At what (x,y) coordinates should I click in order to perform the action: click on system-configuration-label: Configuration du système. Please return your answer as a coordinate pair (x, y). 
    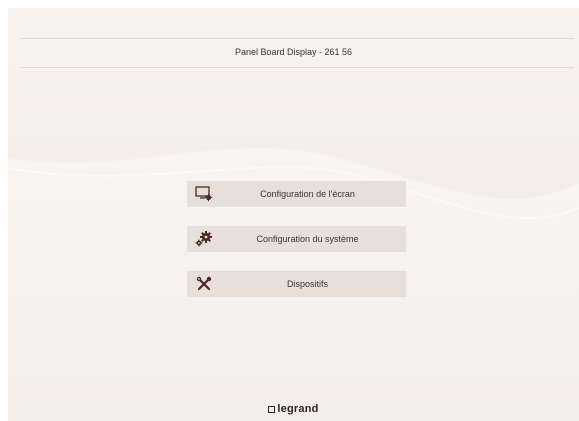
    Looking at the image, I should click on (307, 239).